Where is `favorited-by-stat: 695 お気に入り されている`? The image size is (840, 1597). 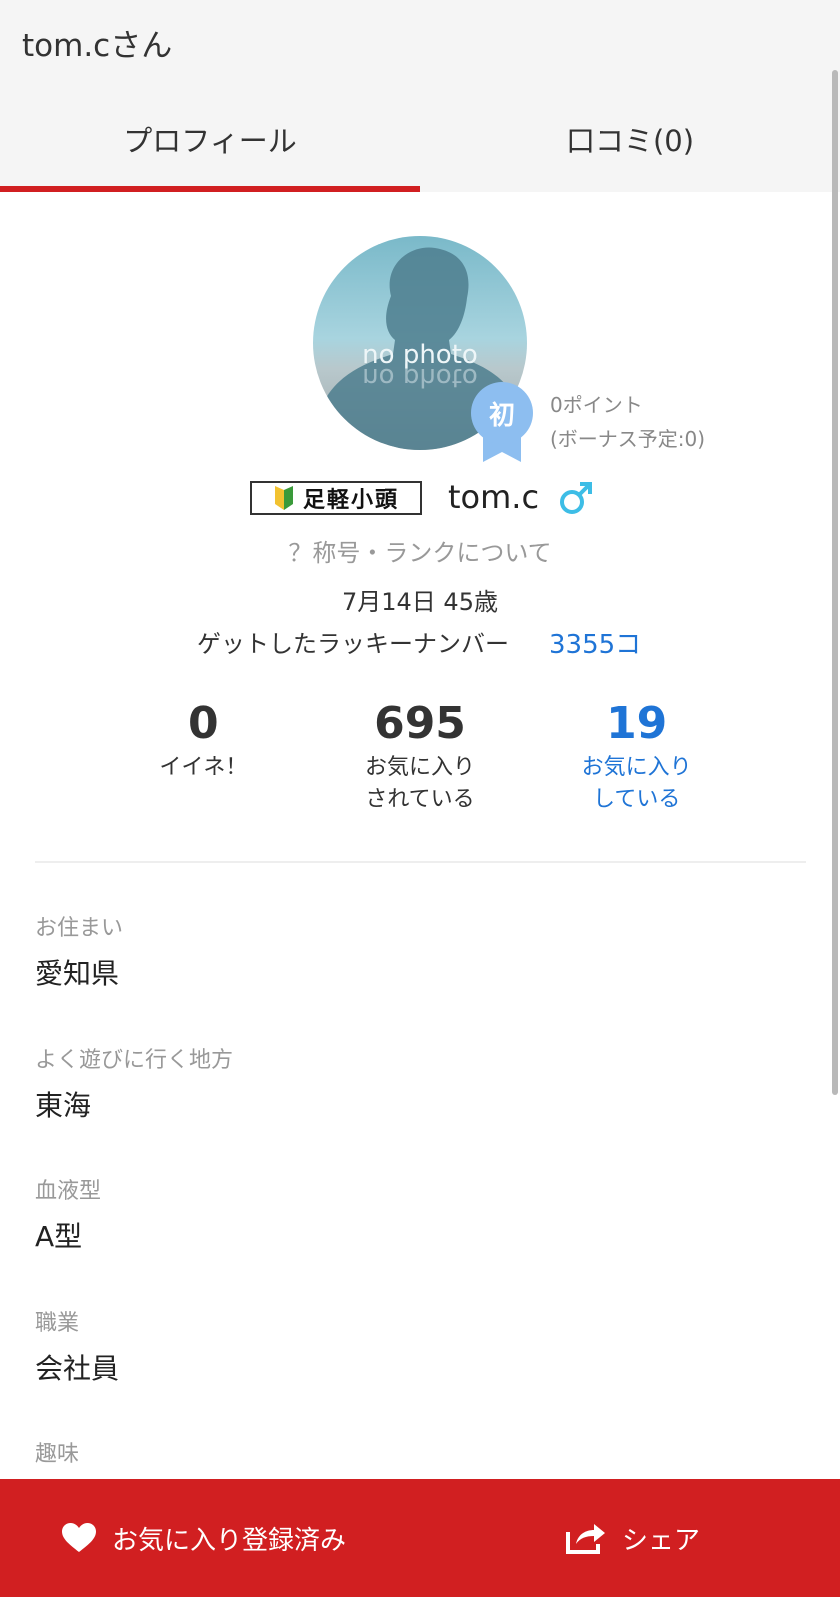 favorited-by-stat: 695 お気に入り されている is located at coordinates (420, 760).